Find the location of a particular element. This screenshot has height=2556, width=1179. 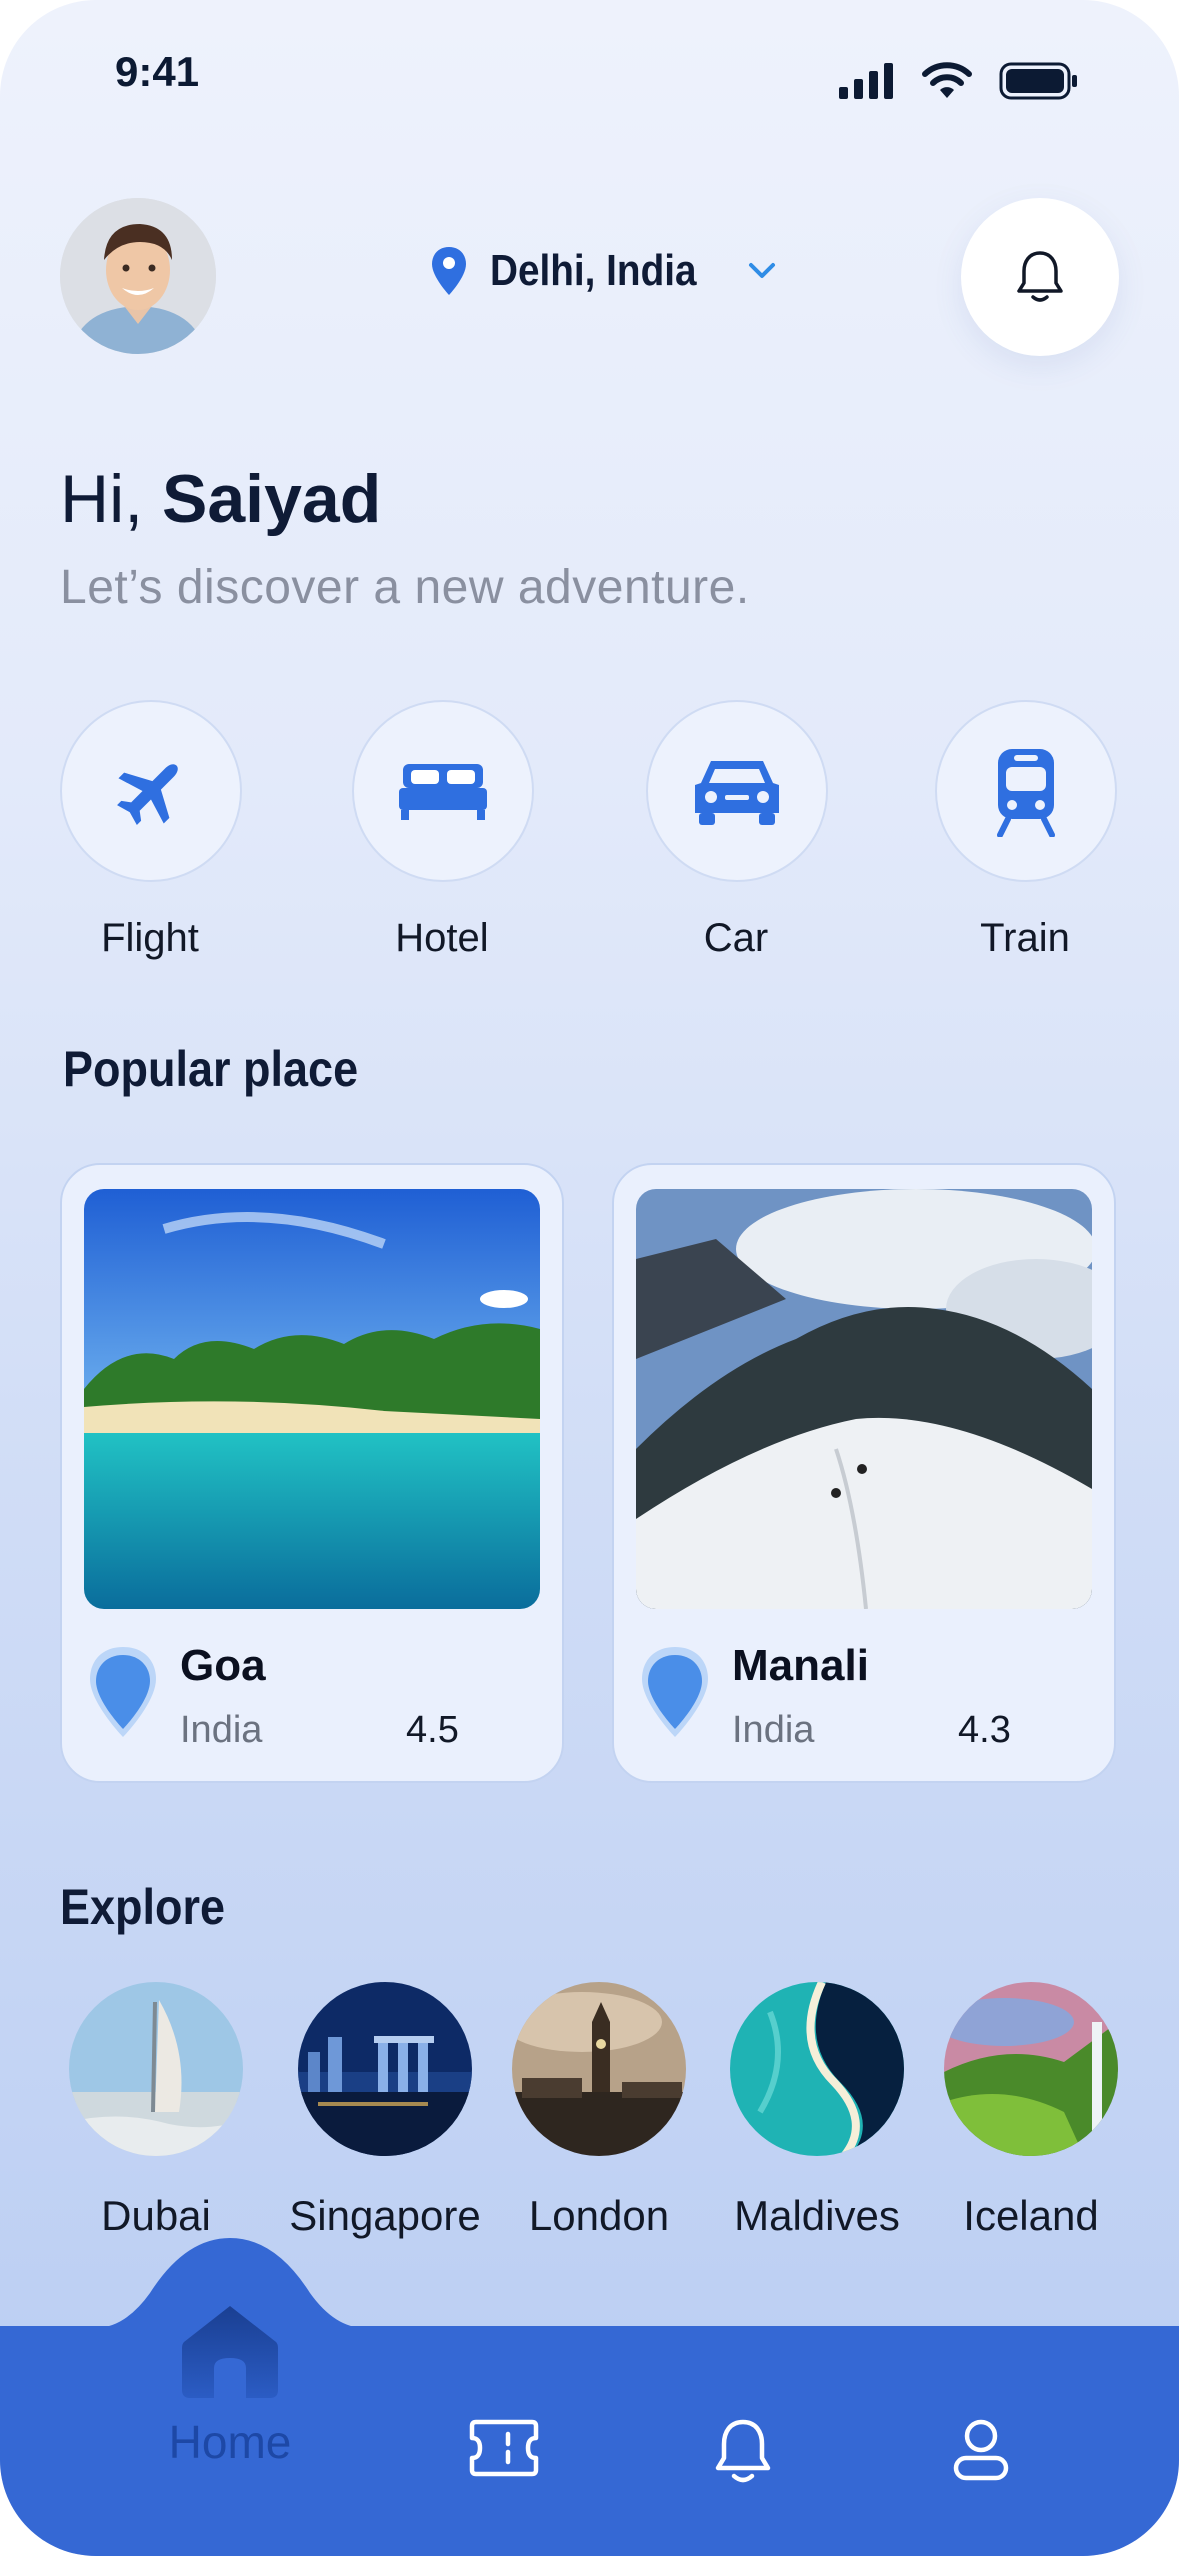

place-card-manali: Manali India 4.3 is located at coordinates (864, 1473).